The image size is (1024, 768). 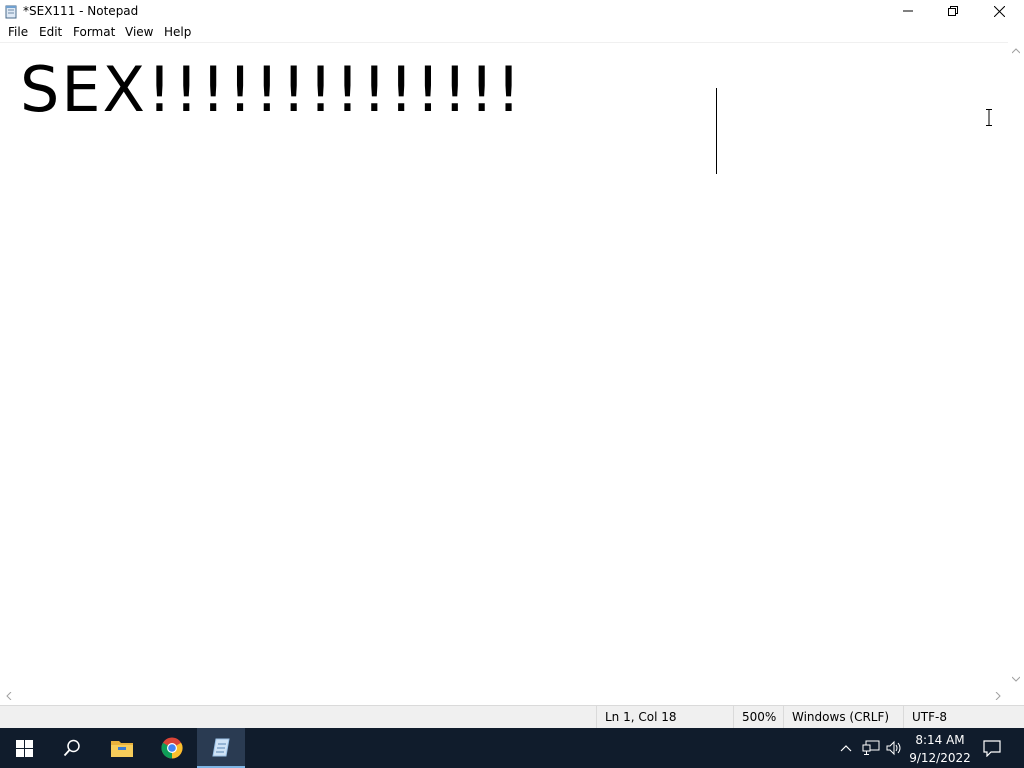 I want to click on start-button, so click(x=24, y=748).